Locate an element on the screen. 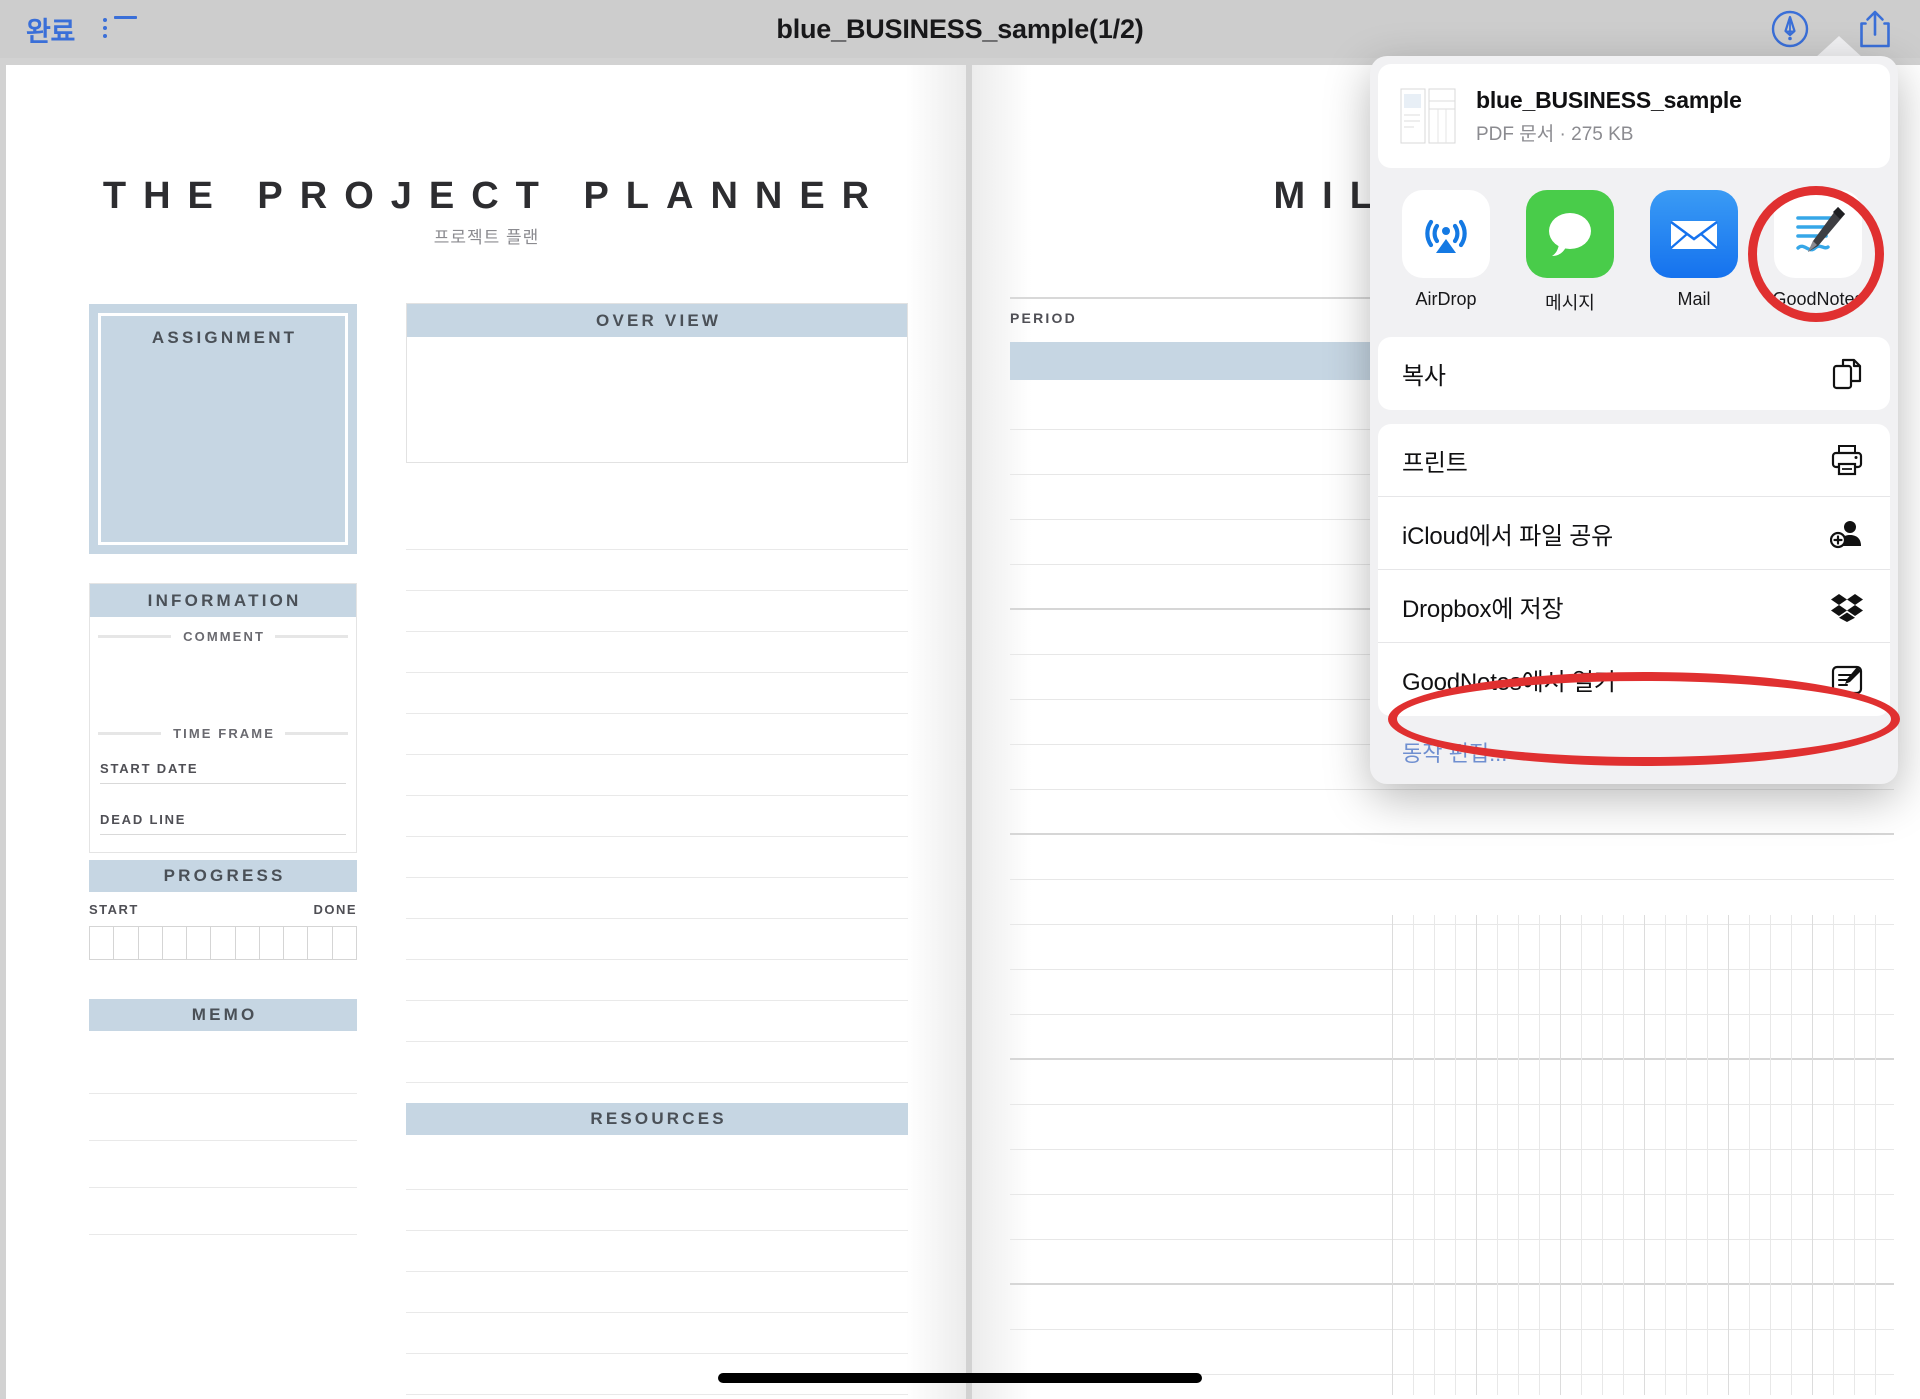 The image size is (1920, 1399). assignment-box: ASSIGNMENT is located at coordinates (223, 429).